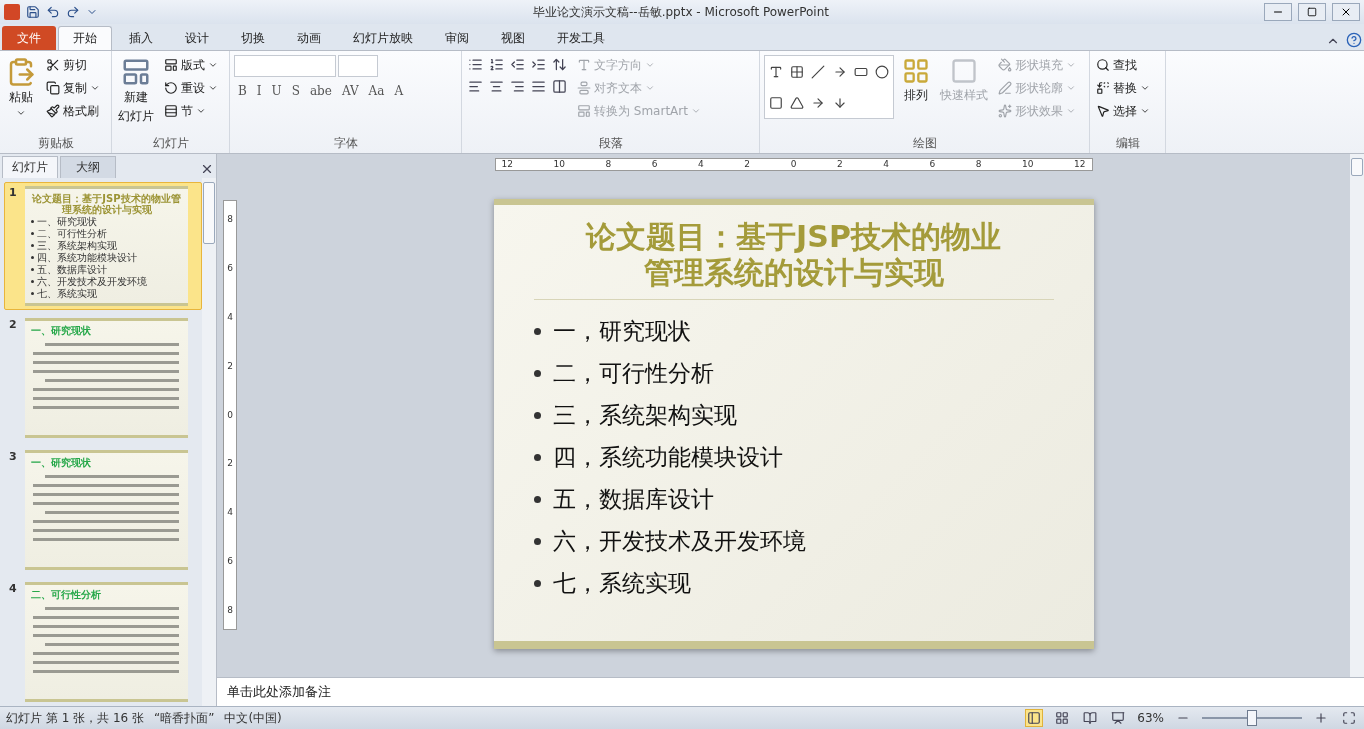 The height and width of the screenshot is (729, 1364). Describe the element at coordinates (679, 541) in the screenshot. I see `slide-bullet-text: 六，开发技术及开发环境` at that location.